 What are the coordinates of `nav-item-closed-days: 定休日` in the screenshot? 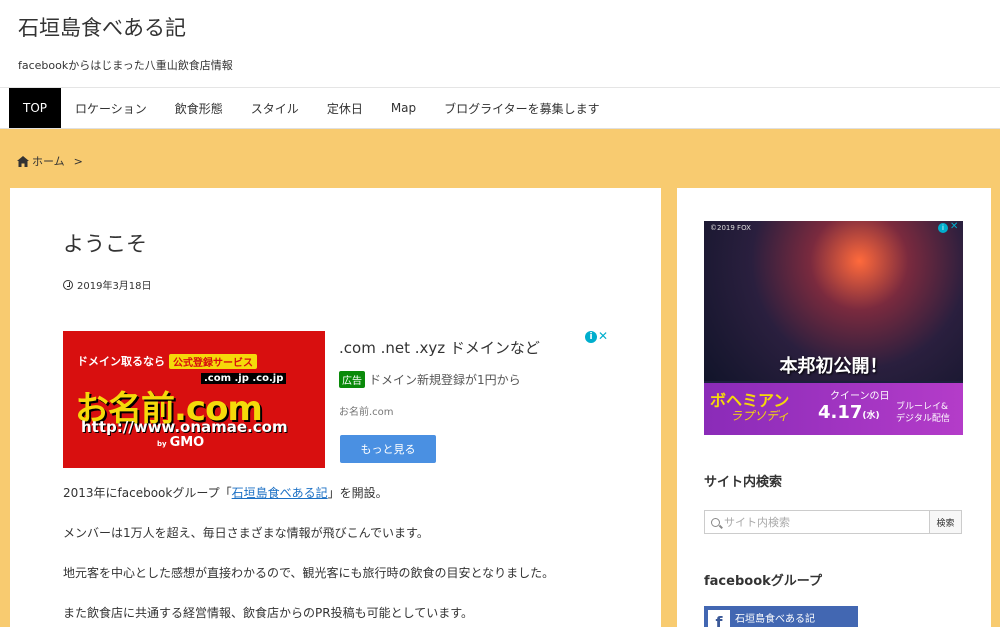 It's located at (345, 108).